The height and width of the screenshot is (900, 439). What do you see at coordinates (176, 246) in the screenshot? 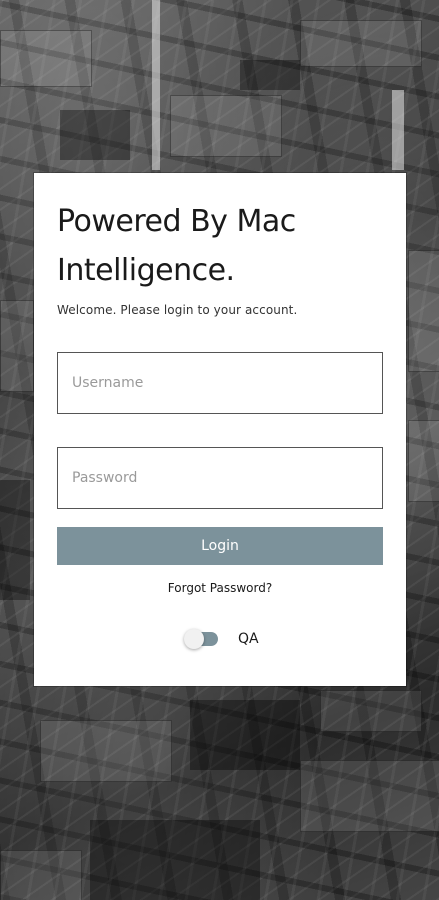
I see `app-title: Powered By Mac Intelligence.` at bounding box center [176, 246].